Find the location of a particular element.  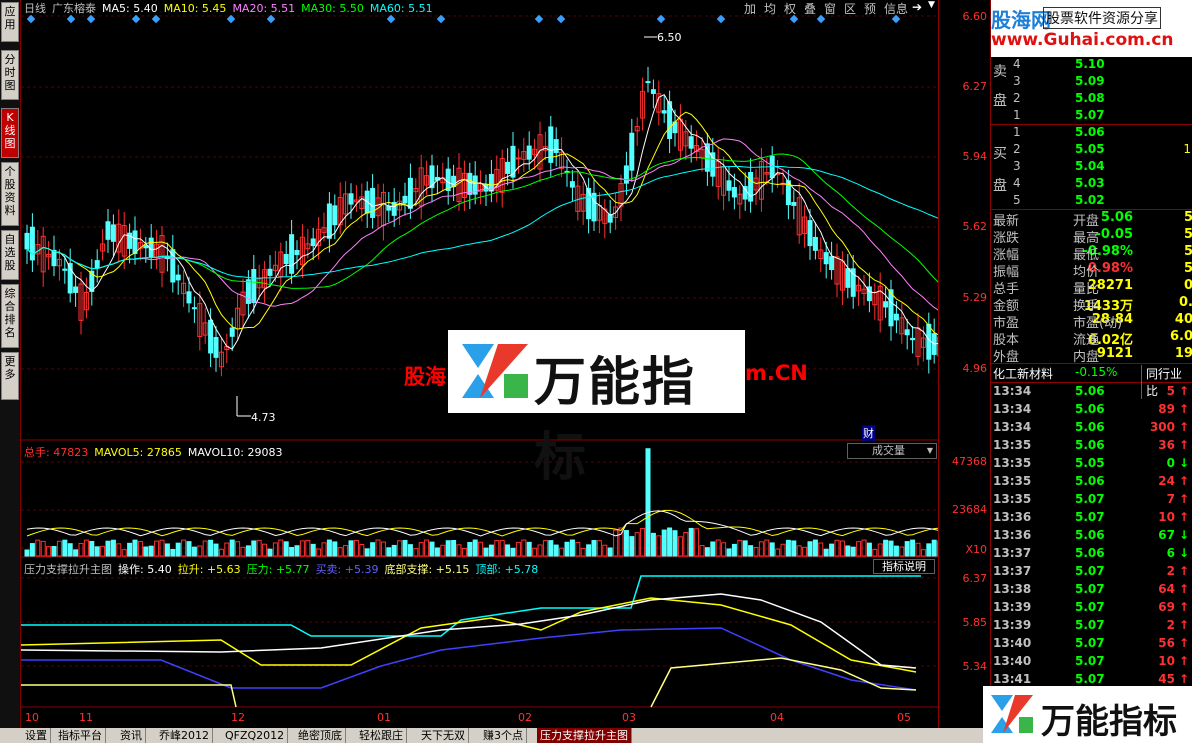

price-tick: 6.60 is located at coordinates (975, 16).